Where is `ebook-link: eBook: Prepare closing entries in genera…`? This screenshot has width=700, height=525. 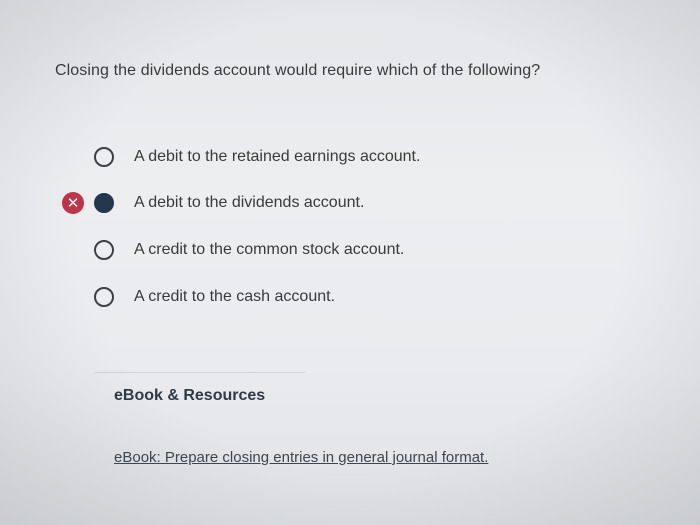 ebook-link: eBook: Prepare closing entries in genera… is located at coordinates (301, 457).